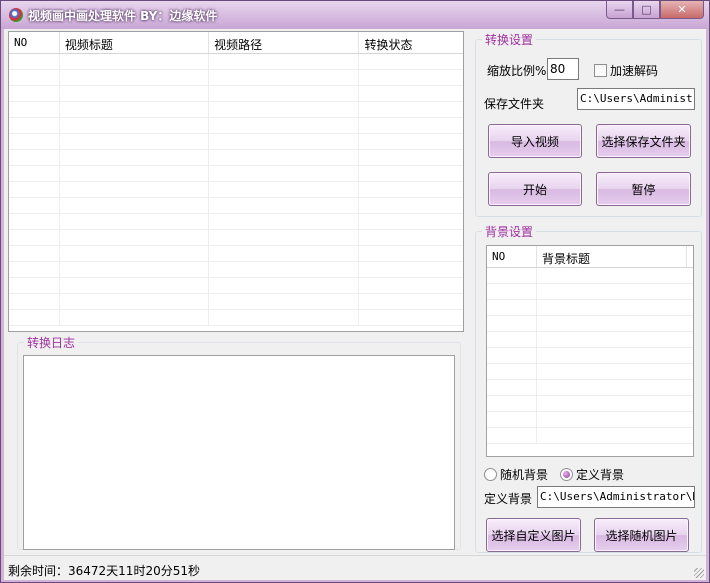 The image size is (710, 583). I want to click on custom-bg-path-input: C:\Users\Administrator\Des, so click(616, 497).